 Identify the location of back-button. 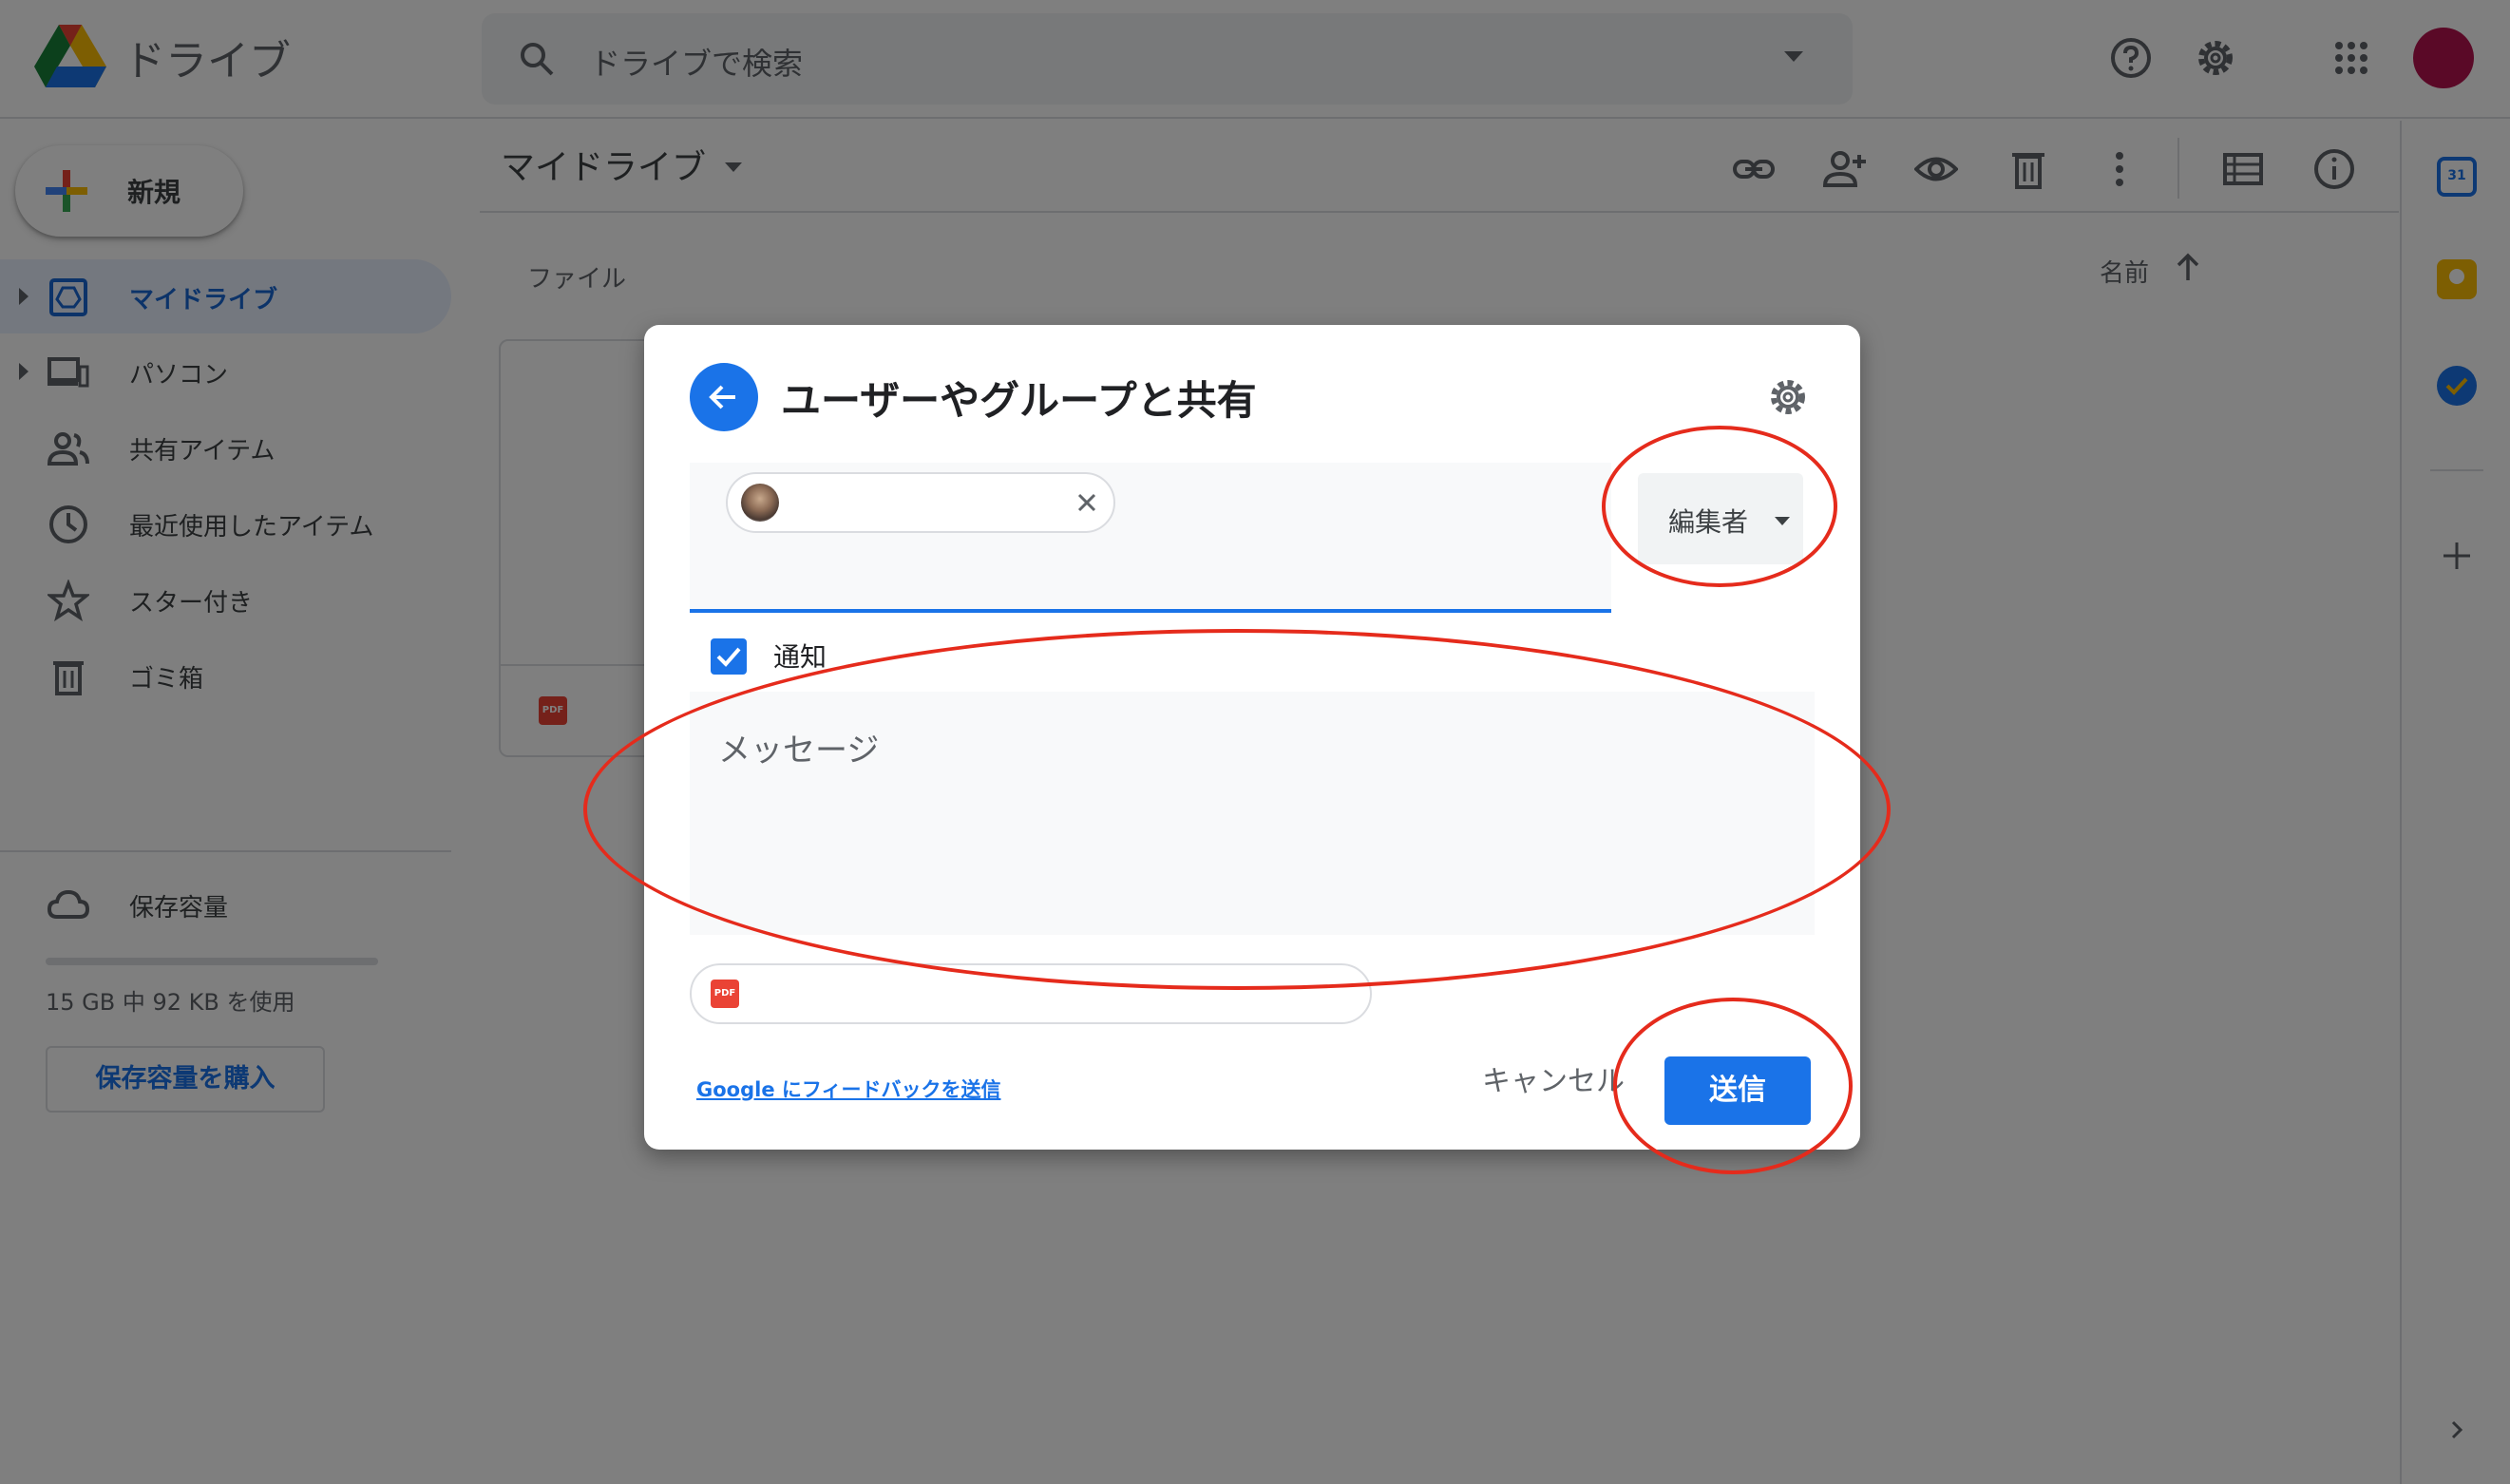
(724, 397).